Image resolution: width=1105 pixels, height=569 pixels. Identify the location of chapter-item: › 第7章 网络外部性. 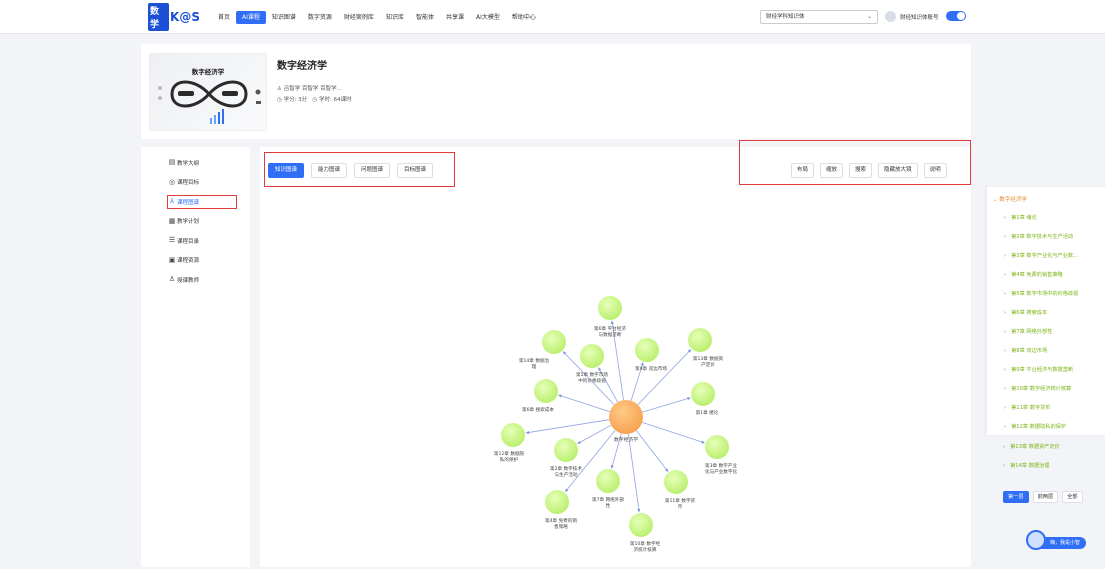
(1054, 331).